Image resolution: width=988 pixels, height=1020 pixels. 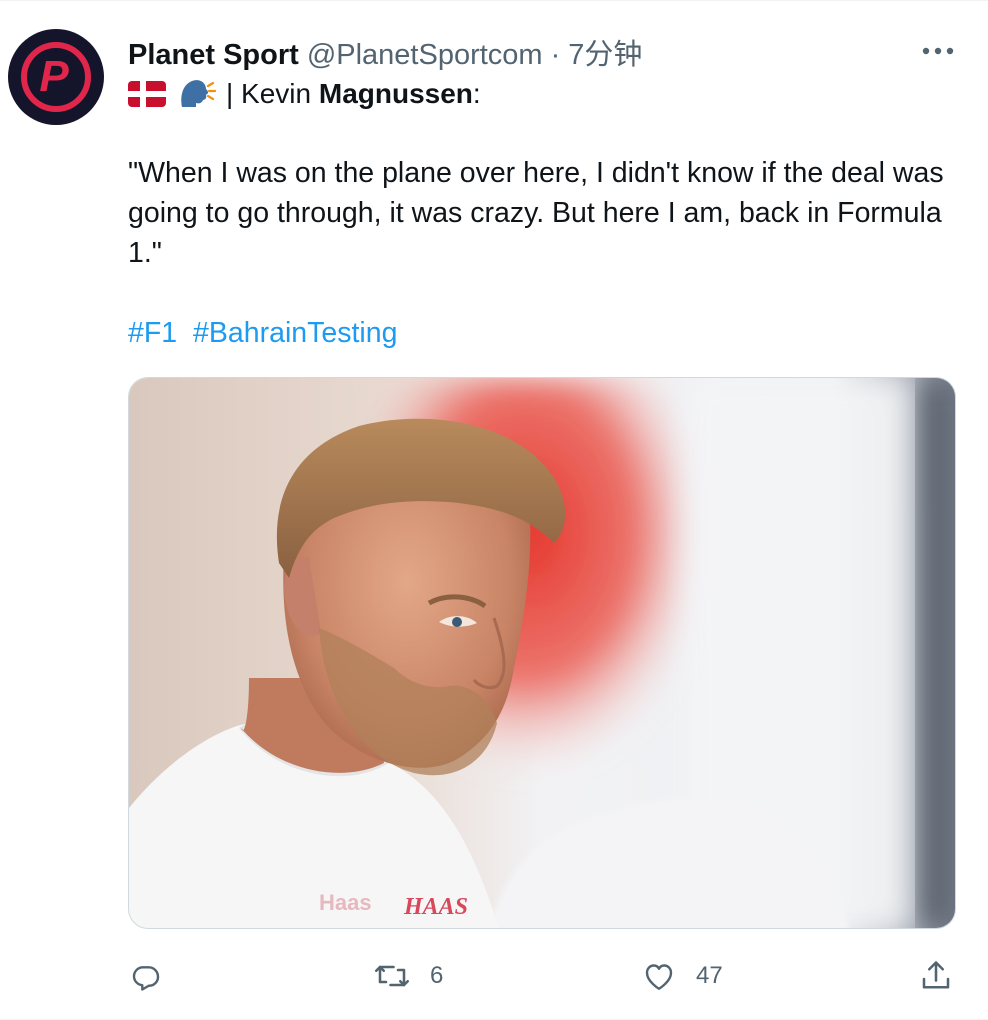 What do you see at coordinates (395, 93) in the screenshot?
I see `line1-name: Magnussen` at bounding box center [395, 93].